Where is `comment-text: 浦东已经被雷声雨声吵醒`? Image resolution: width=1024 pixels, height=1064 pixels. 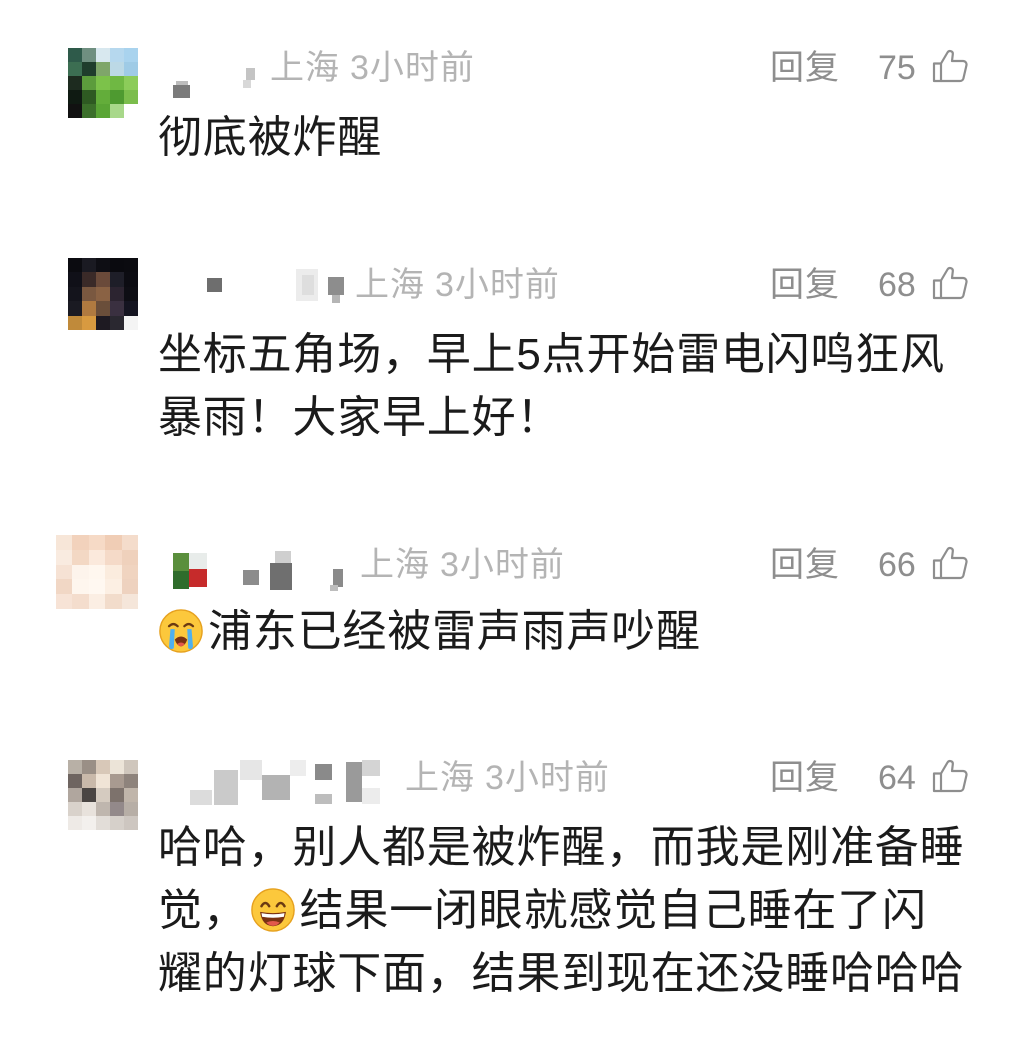 comment-text: 浦东已经被雷声雨声吵醒 is located at coordinates (429, 631).